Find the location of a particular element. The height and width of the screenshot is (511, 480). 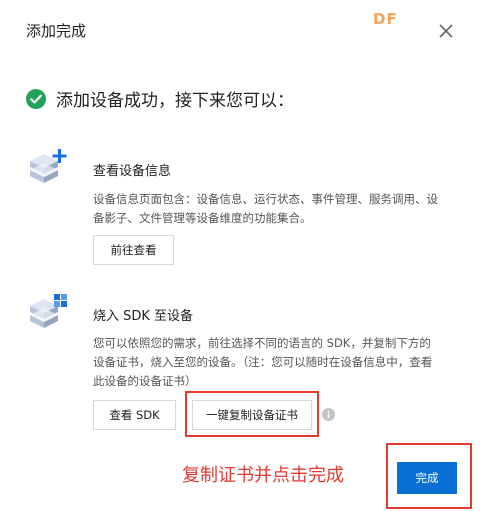

device-add-icon is located at coordinates (48, 166).